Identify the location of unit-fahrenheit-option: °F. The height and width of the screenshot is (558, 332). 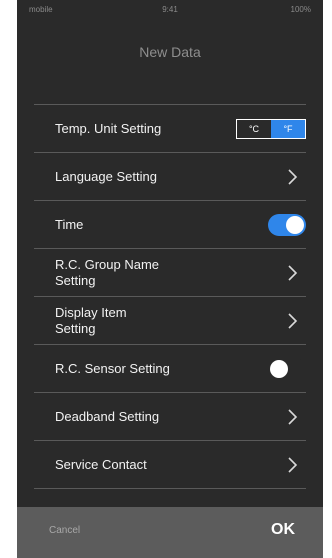
(288, 128).